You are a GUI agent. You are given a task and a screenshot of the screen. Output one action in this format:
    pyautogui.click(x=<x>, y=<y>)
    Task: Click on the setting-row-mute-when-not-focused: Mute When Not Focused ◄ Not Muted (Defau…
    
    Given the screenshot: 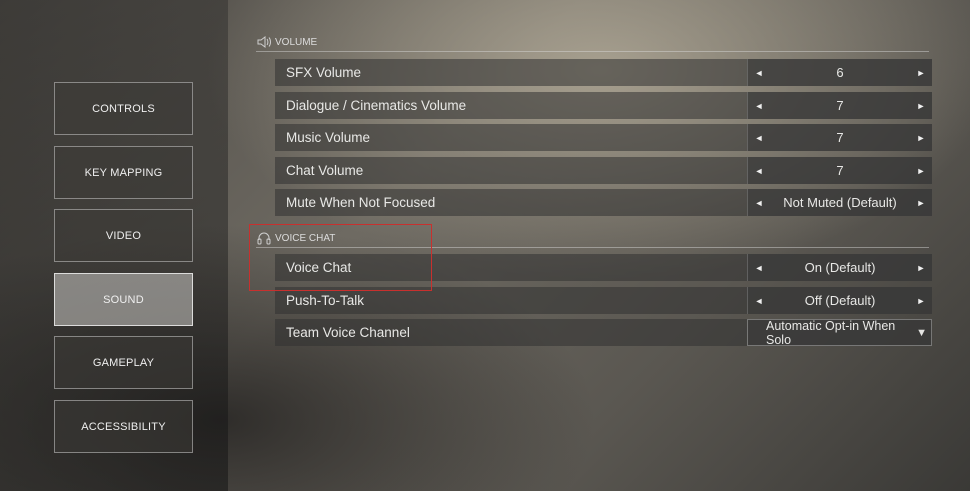 What is the action you would take?
    pyautogui.click(x=603, y=202)
    